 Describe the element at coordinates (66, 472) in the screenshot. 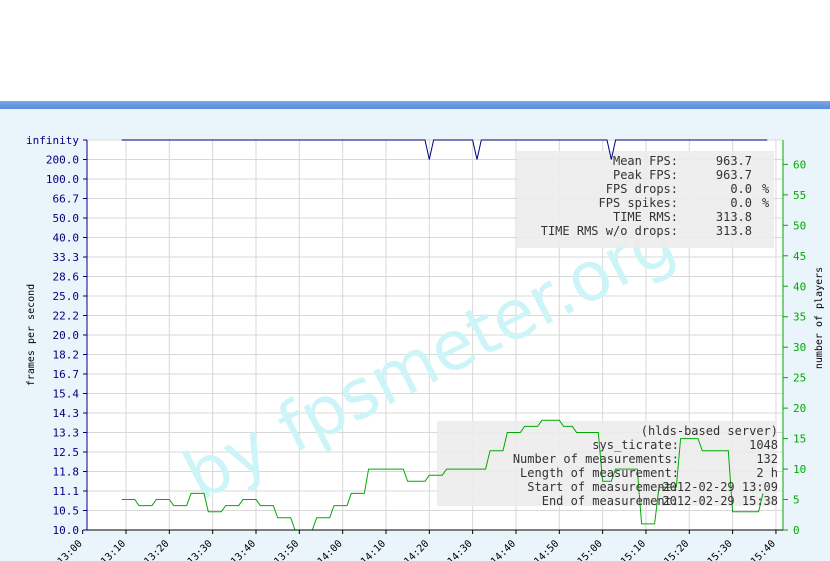

I see `left-tick-label: 11.8` at that location.